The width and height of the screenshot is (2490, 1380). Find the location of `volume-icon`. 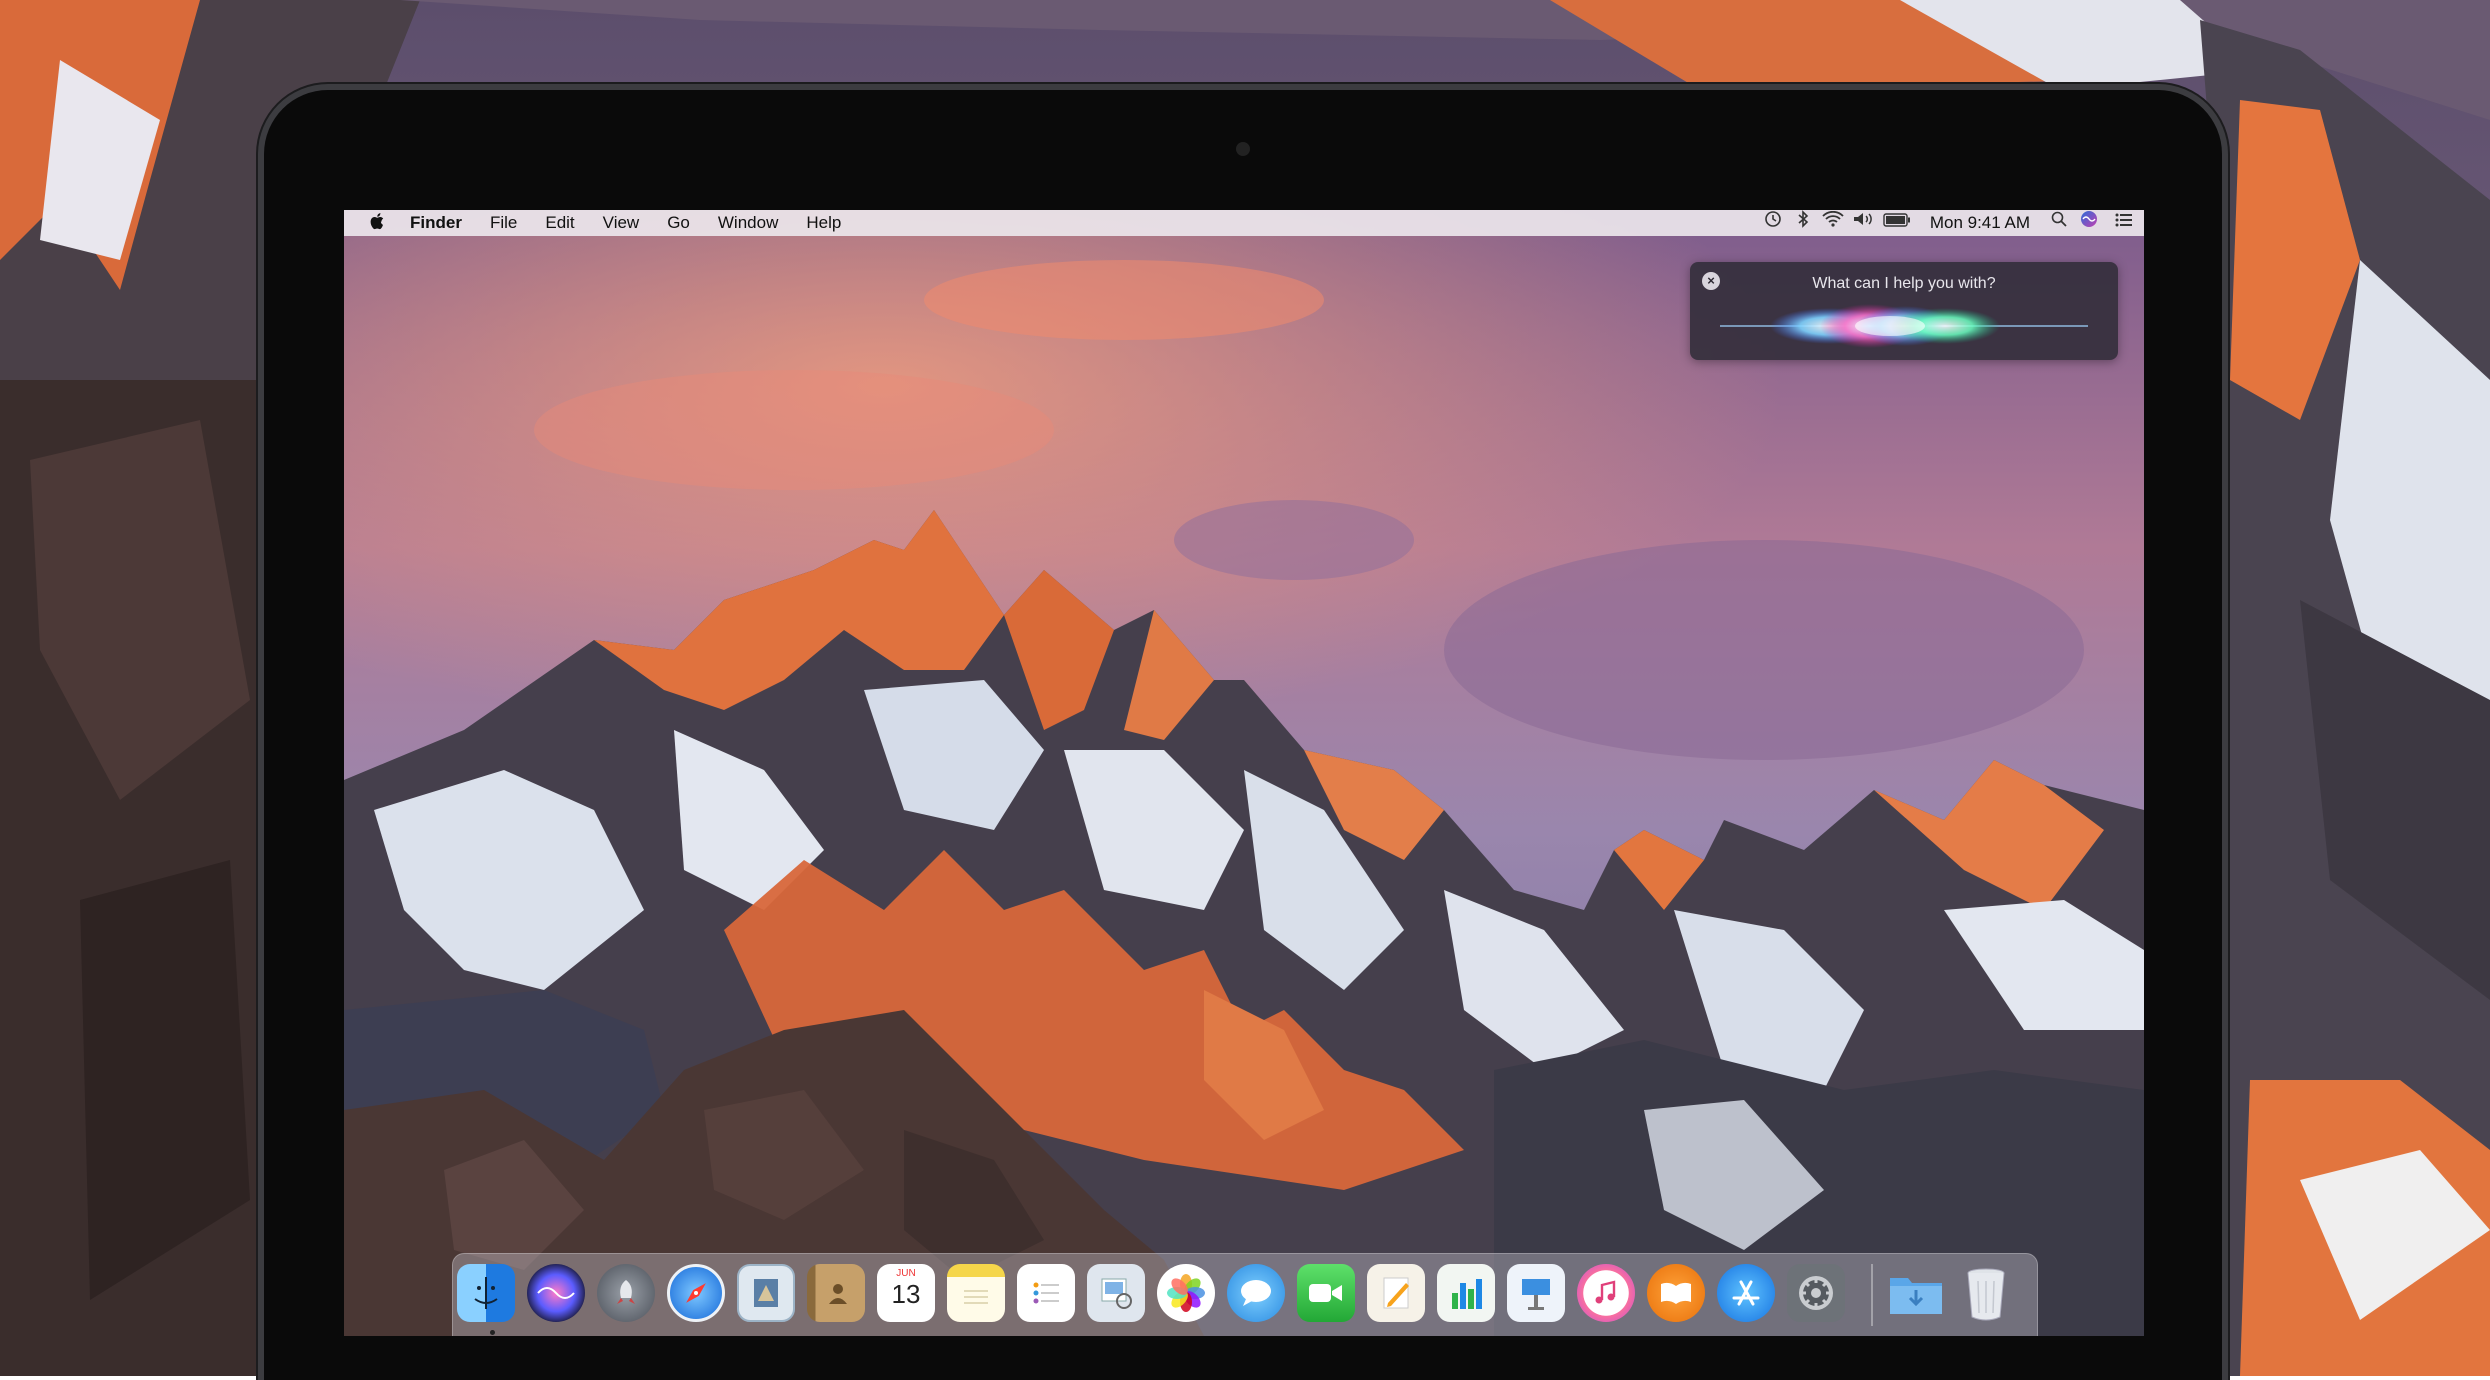

volume-icon is located at coordinates (1863, 223).